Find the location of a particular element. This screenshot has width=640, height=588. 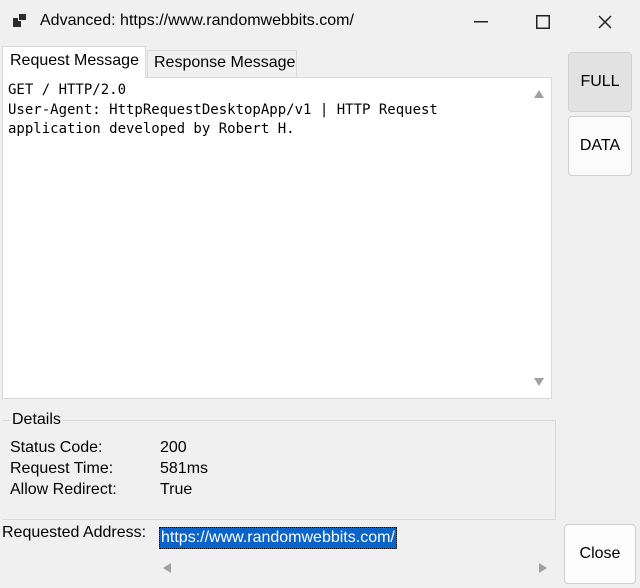

maximize-button is located at coordinates (543, 22).